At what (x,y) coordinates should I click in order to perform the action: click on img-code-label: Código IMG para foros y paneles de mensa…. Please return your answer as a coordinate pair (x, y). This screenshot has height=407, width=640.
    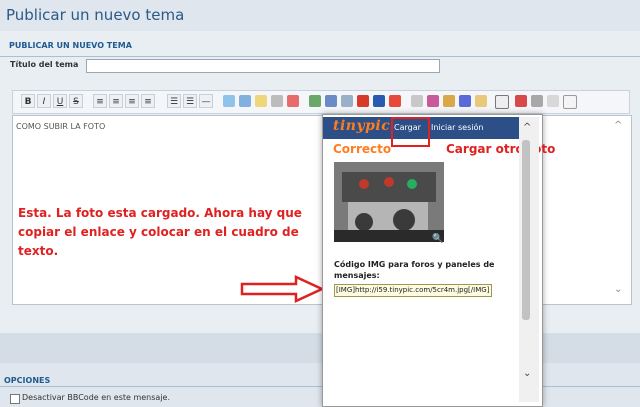
    Looking at the image, I should click on (414, 270).